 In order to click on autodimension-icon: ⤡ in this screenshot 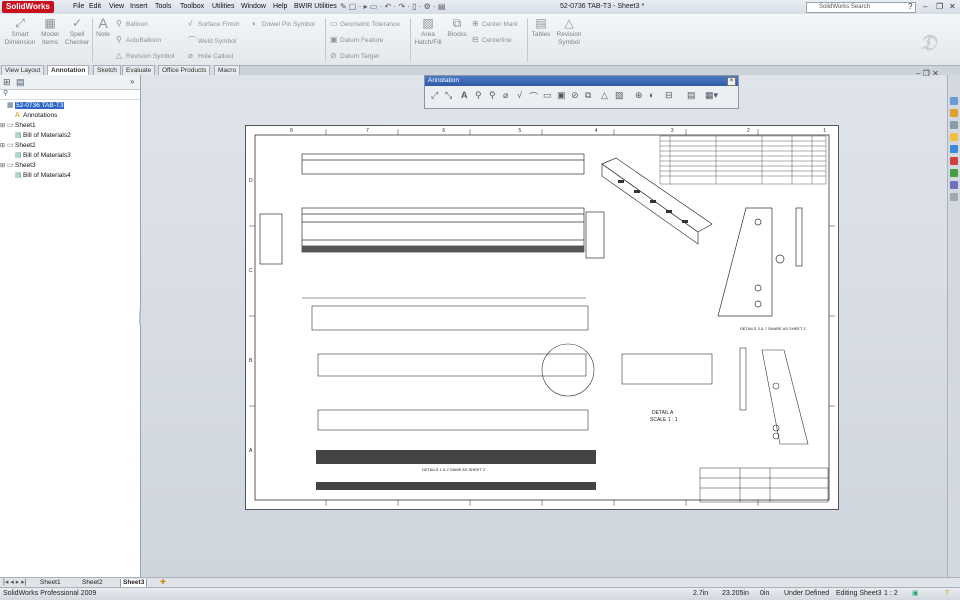, I will do `click(448, 95)`.